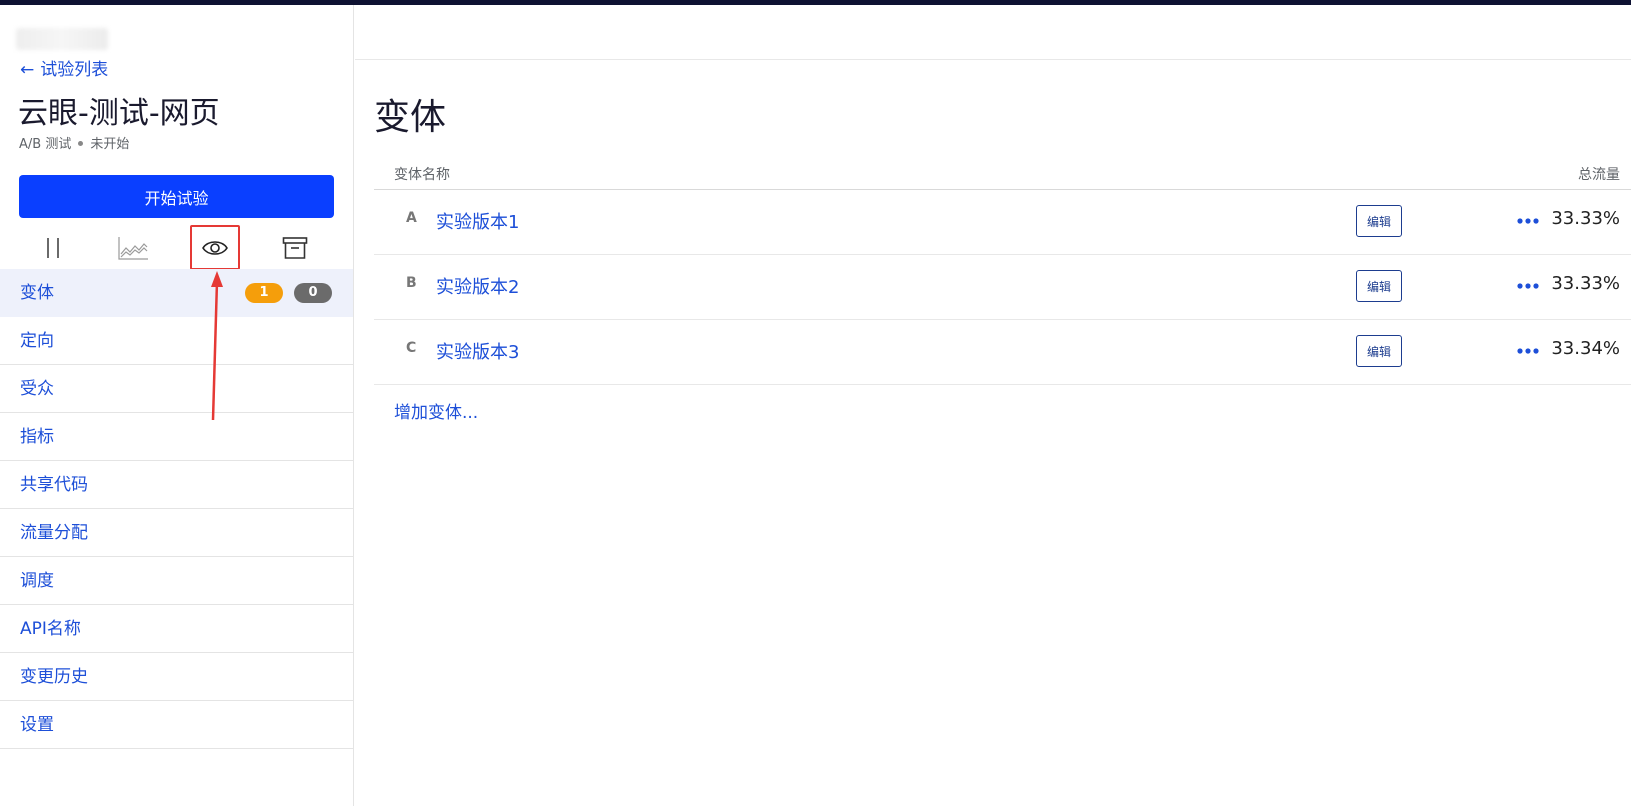 The height and width of the screenshot is (806, 1631). I want to click on column-header-traffic: 总流量, so click(1599, 175).